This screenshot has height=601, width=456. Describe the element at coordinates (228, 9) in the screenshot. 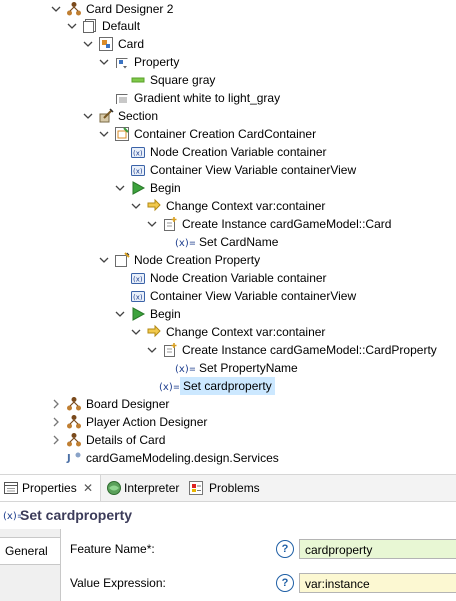

I see `tree-item: Card Designer 2` at that location.